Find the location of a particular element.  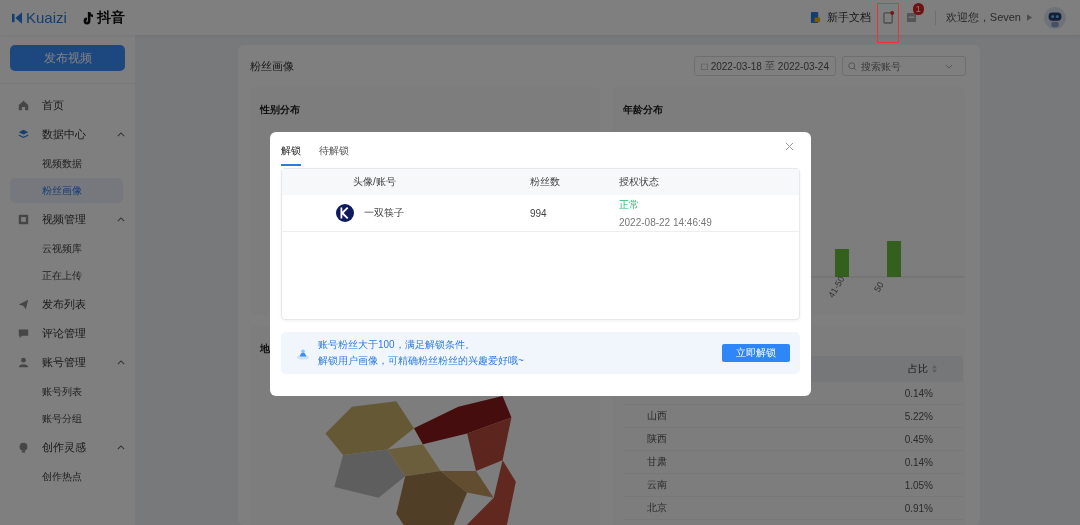

submenu-item: 正在上传 is located at coordinates (66, 275).